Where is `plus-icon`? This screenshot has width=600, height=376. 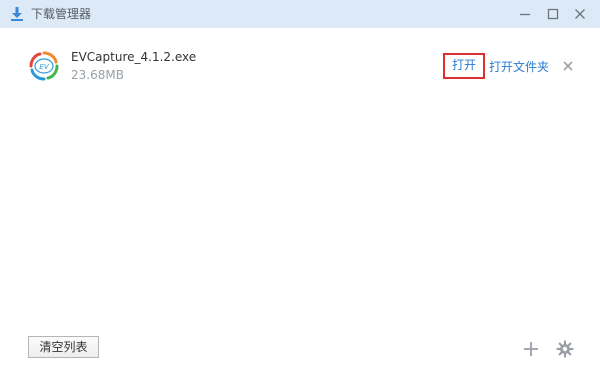 plus-icon is located at coordinates (531, 349).